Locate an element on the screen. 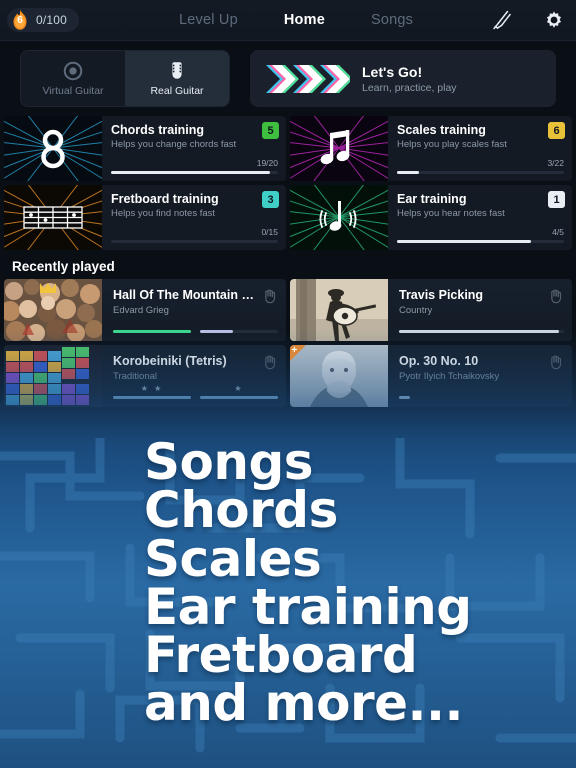 This screenshot has width=576, height=768. training-title: Scales training is located at coordinates (441, 130).